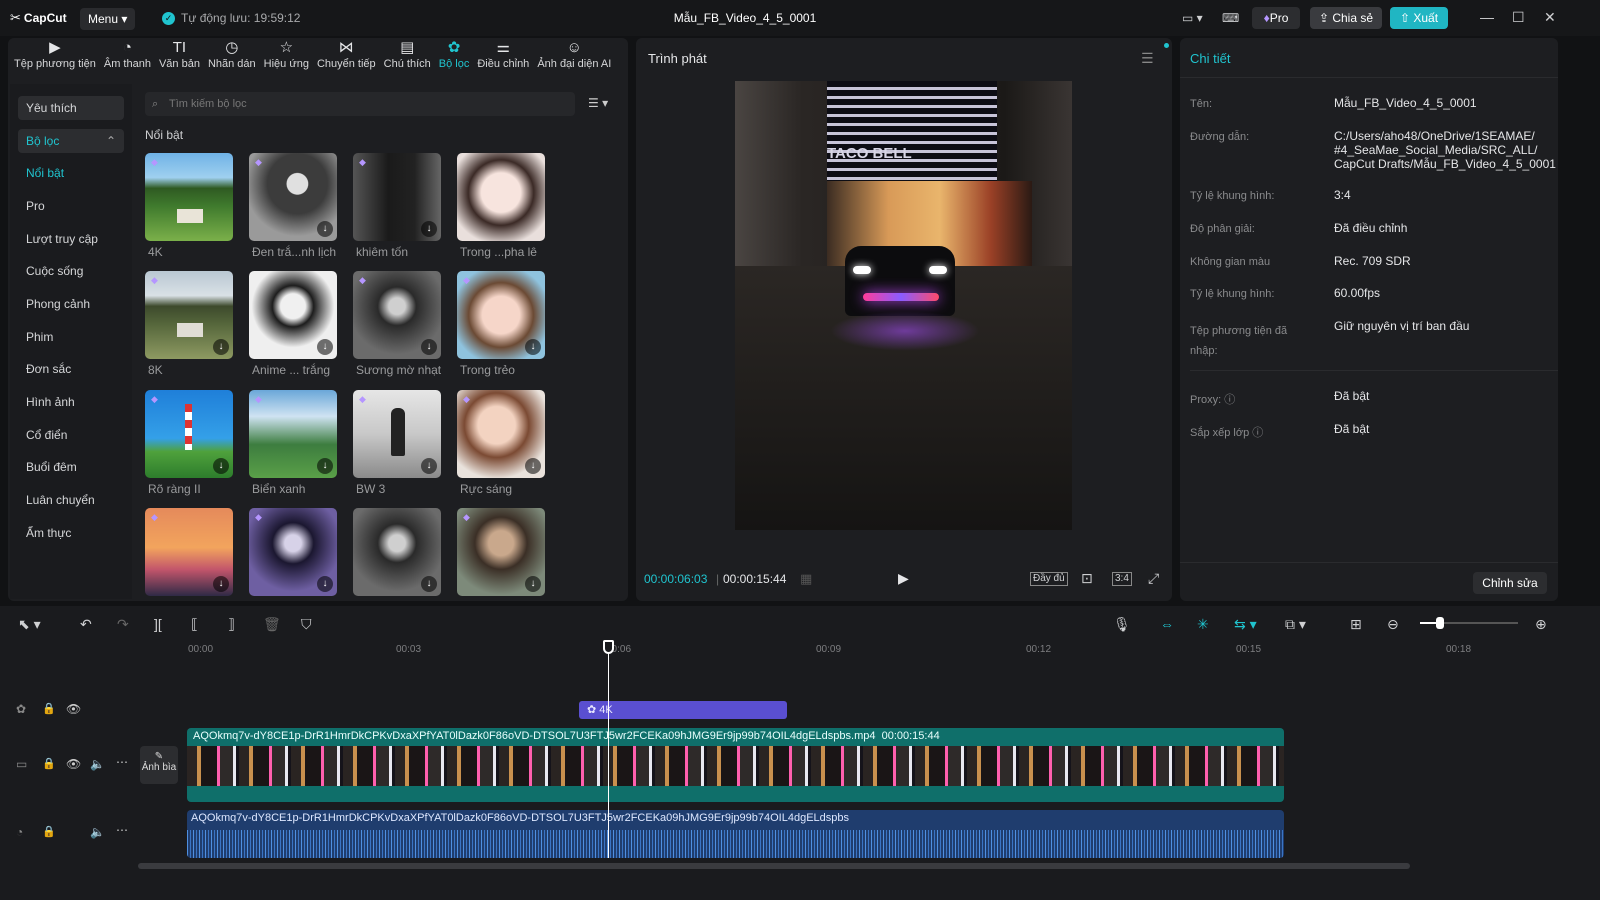 The width and height of the screenshot is (1600, 900). I want to click on split-icon: ][, so click(158, 624).